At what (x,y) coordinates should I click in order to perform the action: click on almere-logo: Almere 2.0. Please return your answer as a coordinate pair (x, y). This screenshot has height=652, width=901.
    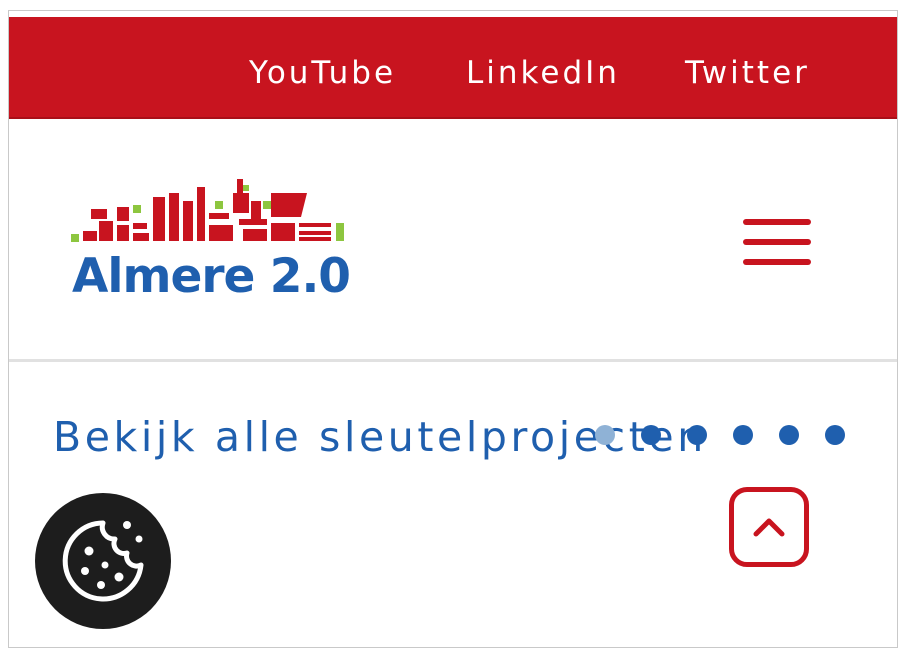
    Looking at the image, I should click on (216, 244).